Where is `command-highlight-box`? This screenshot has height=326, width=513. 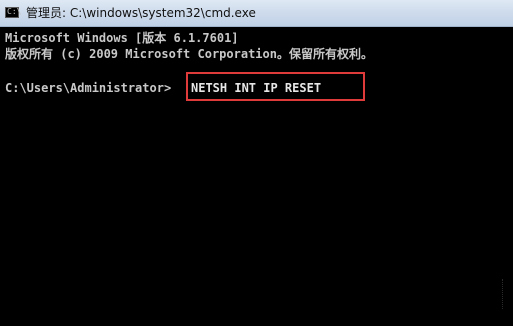
command-highlight-box is located at coordinates (275, 86).